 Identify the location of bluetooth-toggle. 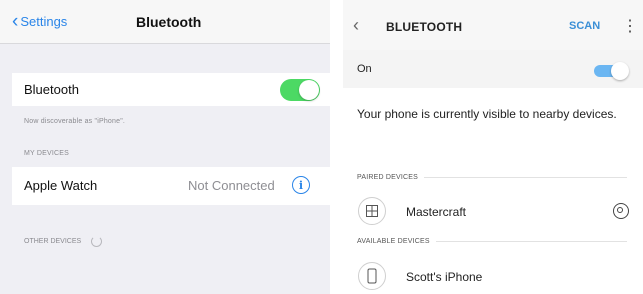
(300, 90).